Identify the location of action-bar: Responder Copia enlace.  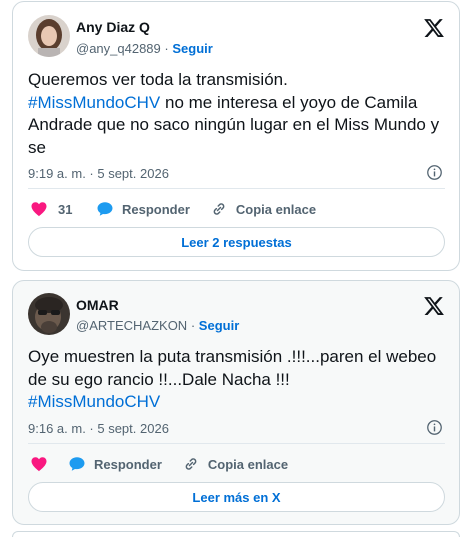
(237, 464).